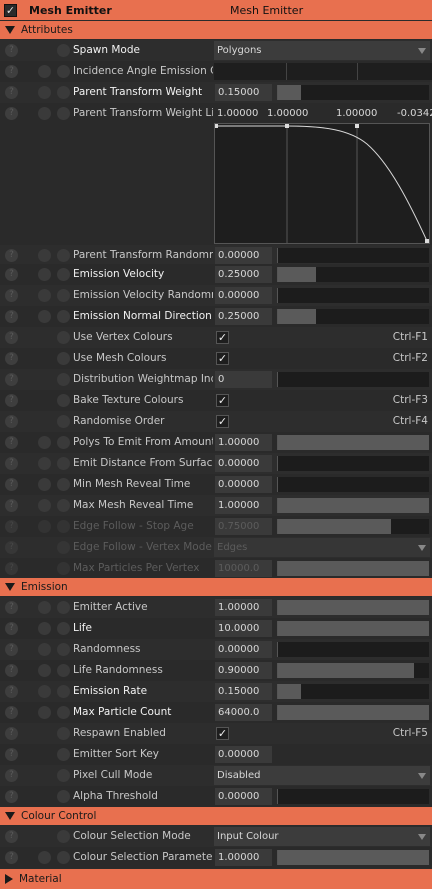 The height and width of the screenshot is (889, 432). What do you see at coordinates (222, 400) in the screenshot?
I see `bake-texture-checkbox: ✓` at bounding box center [222, 400].